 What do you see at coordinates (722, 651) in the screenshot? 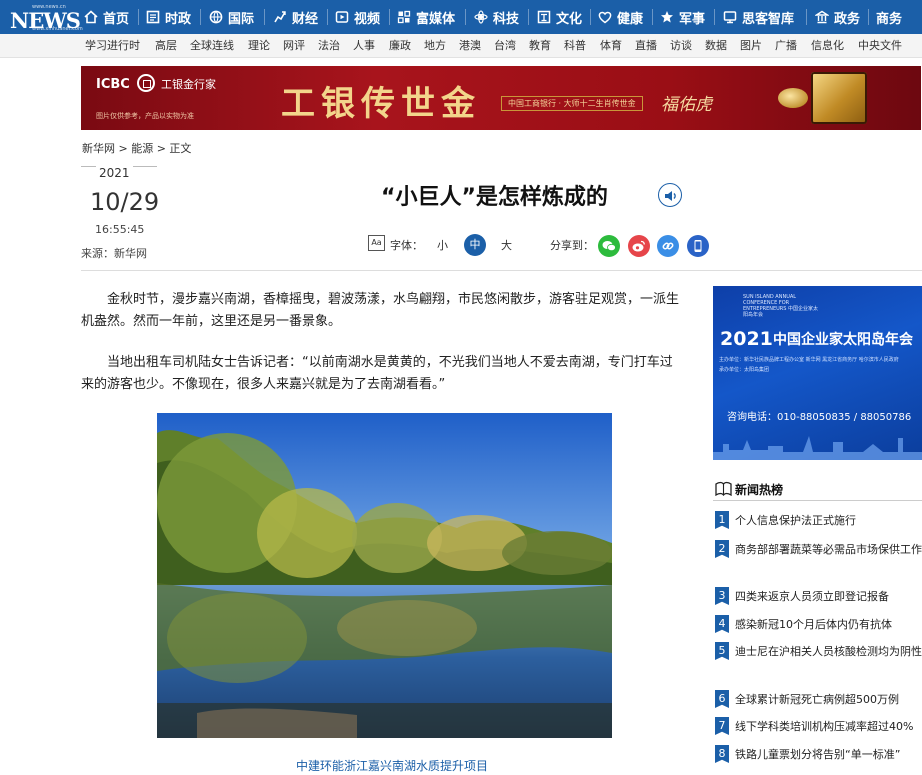
I see `rank-badge: 5` at bounding box center [722, 651].